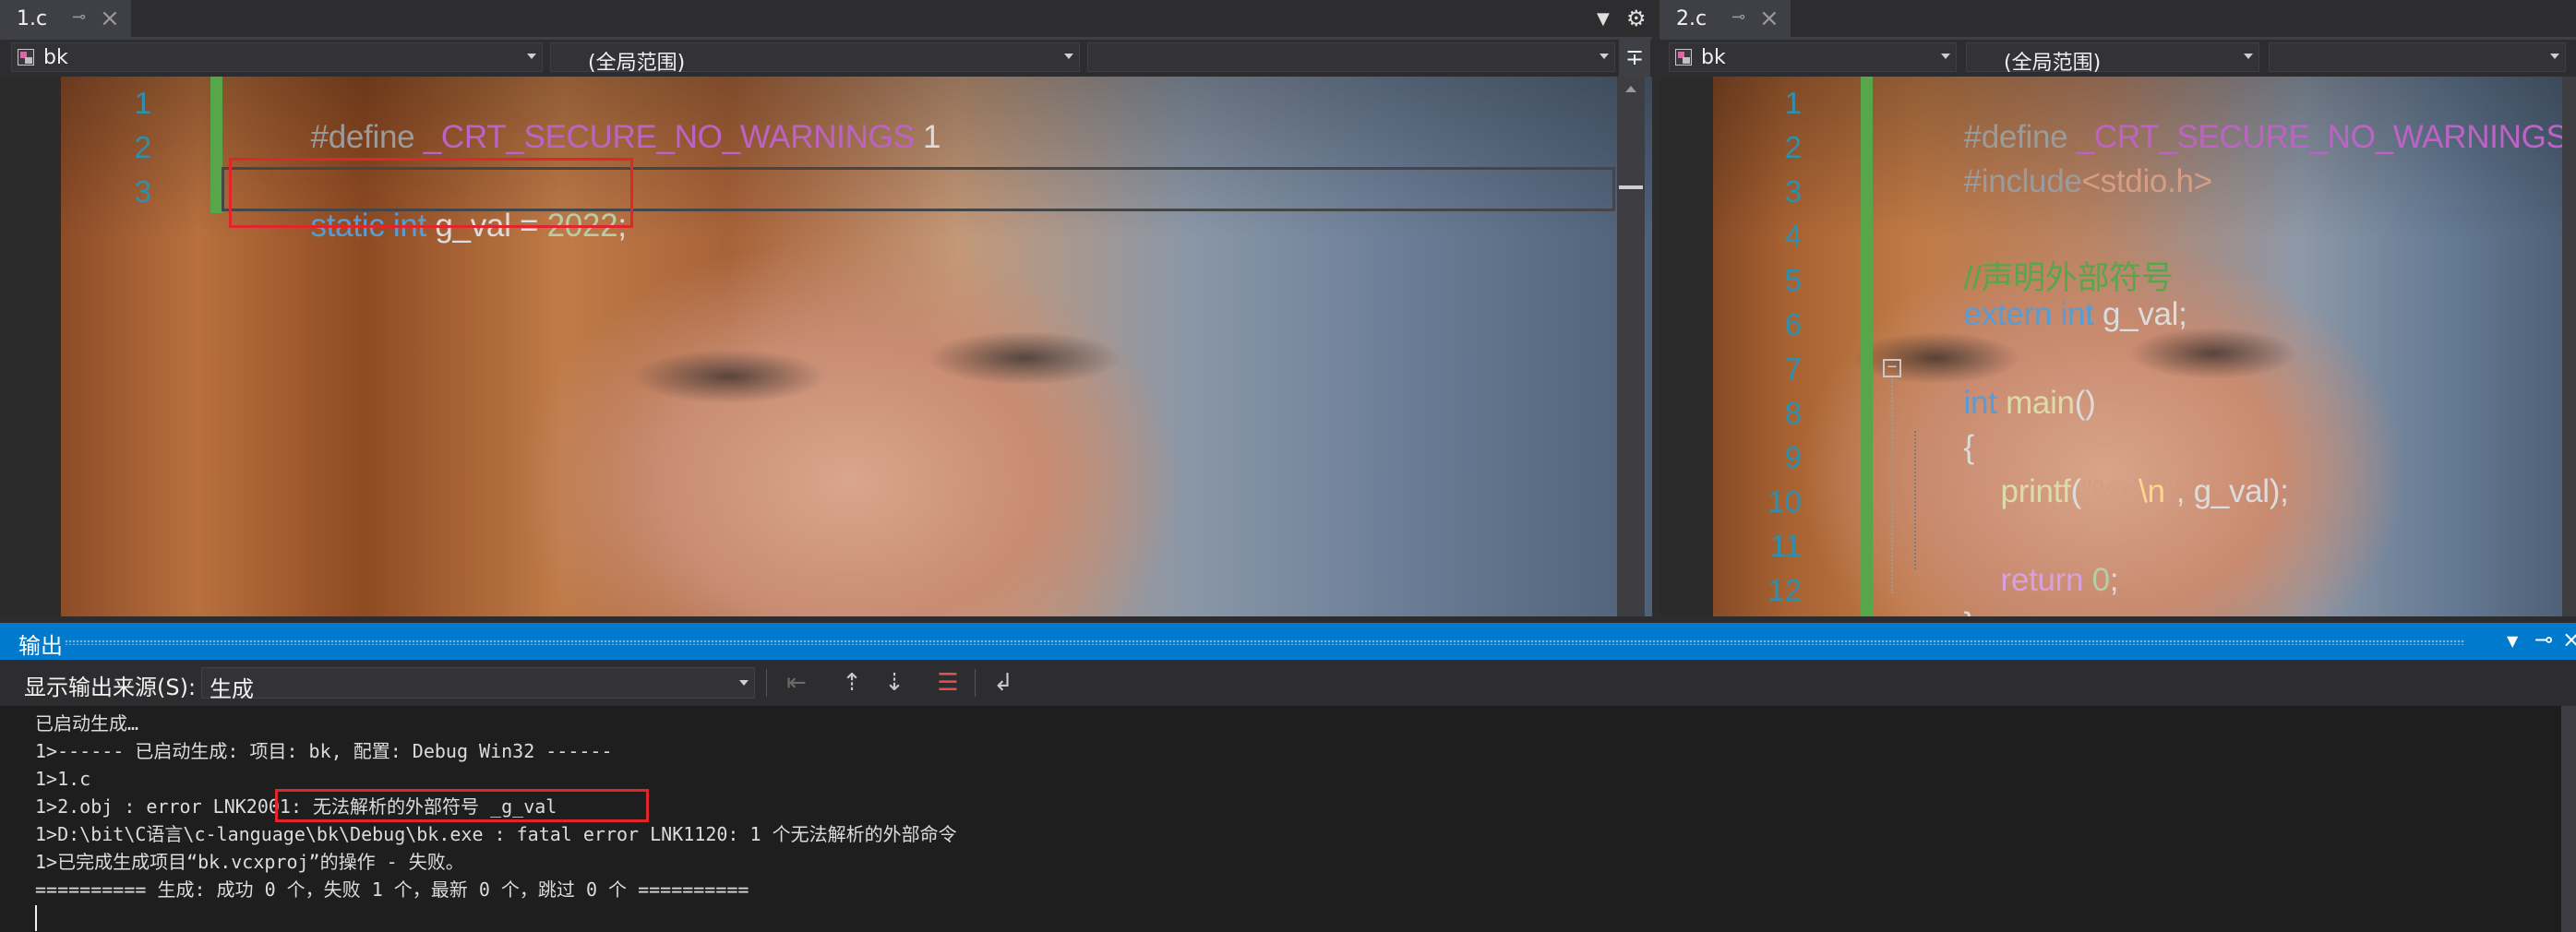  What do you see at coordinates (2513, 641) in the screenshot?
I see `window-dropdown-icon: ▼` at bounding box center [2513, 641].